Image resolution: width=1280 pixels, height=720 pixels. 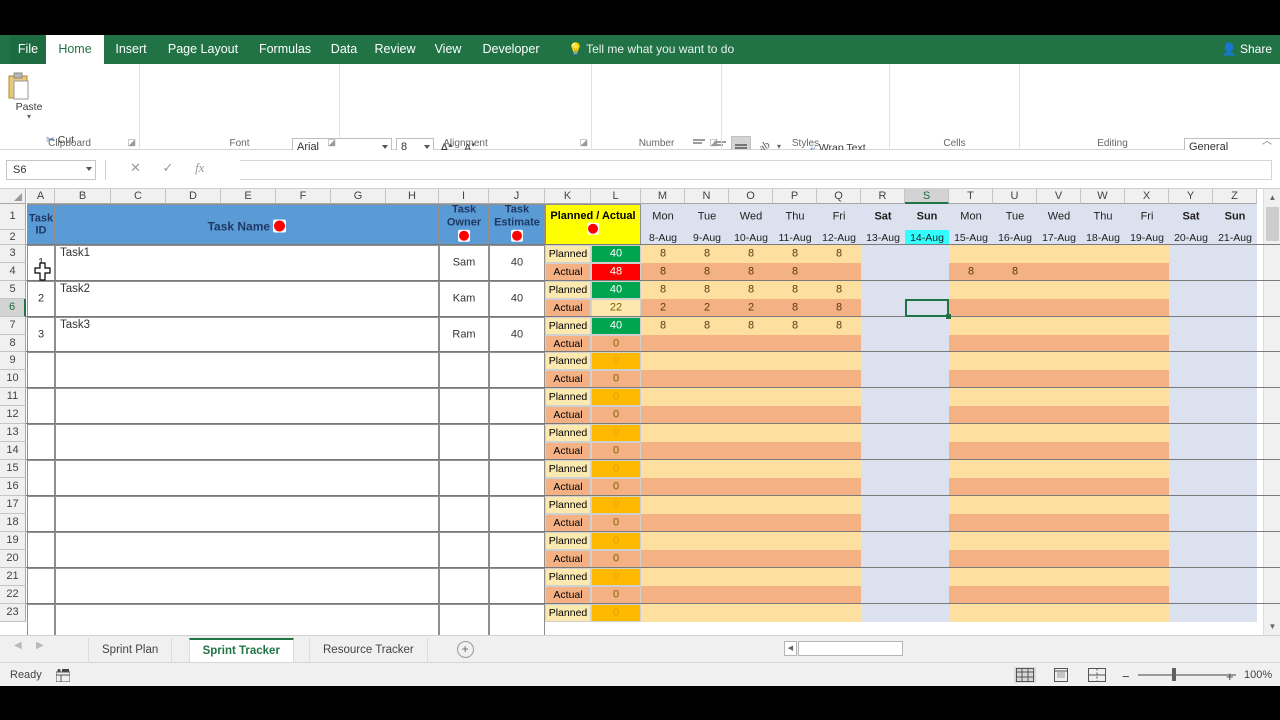 What do you see at coordinates (707, 254) in the screenshot?
I see `planned-day-cell-N-3: 8` at bounding box center [707, 254].